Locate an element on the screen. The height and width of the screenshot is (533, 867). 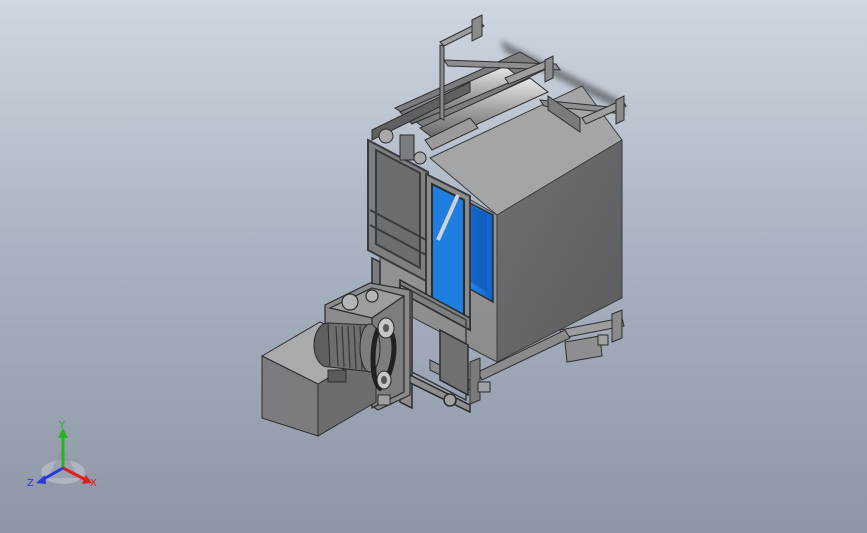
z-axis-label: Z is located at coordinates (30, 483).